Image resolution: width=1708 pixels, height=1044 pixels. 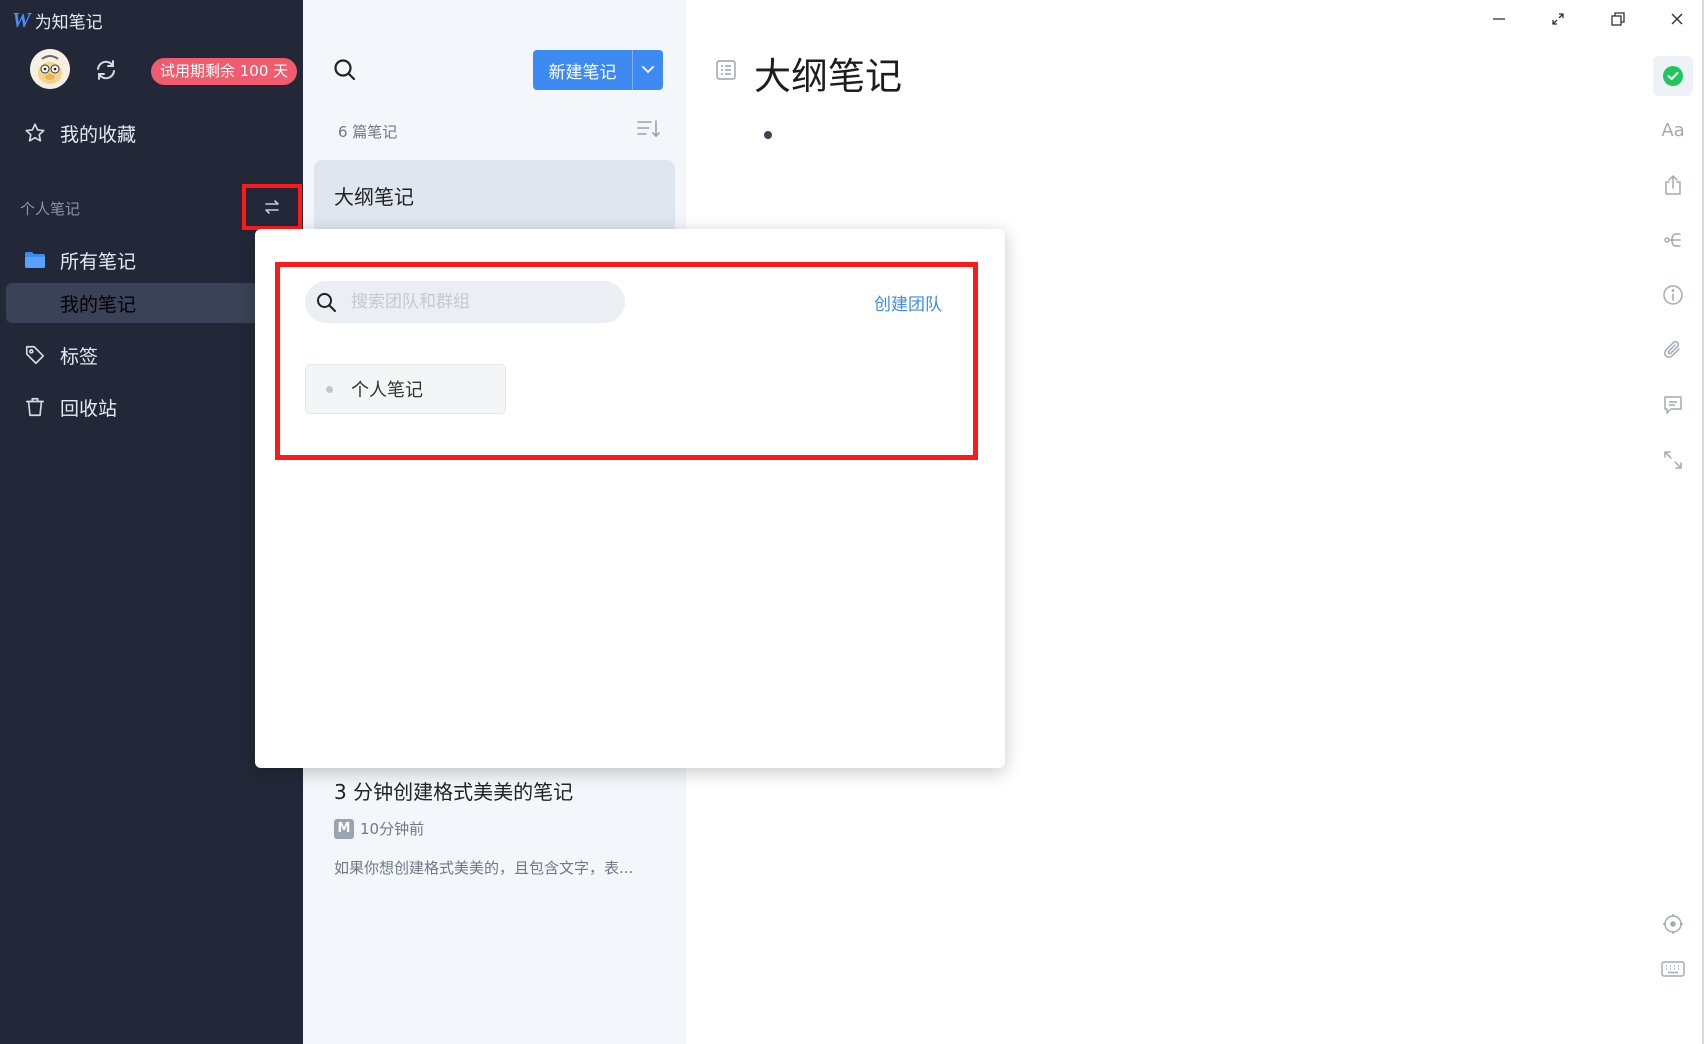 I want to click on new-note-button: 新建笔记, so click(x=598, y=70).